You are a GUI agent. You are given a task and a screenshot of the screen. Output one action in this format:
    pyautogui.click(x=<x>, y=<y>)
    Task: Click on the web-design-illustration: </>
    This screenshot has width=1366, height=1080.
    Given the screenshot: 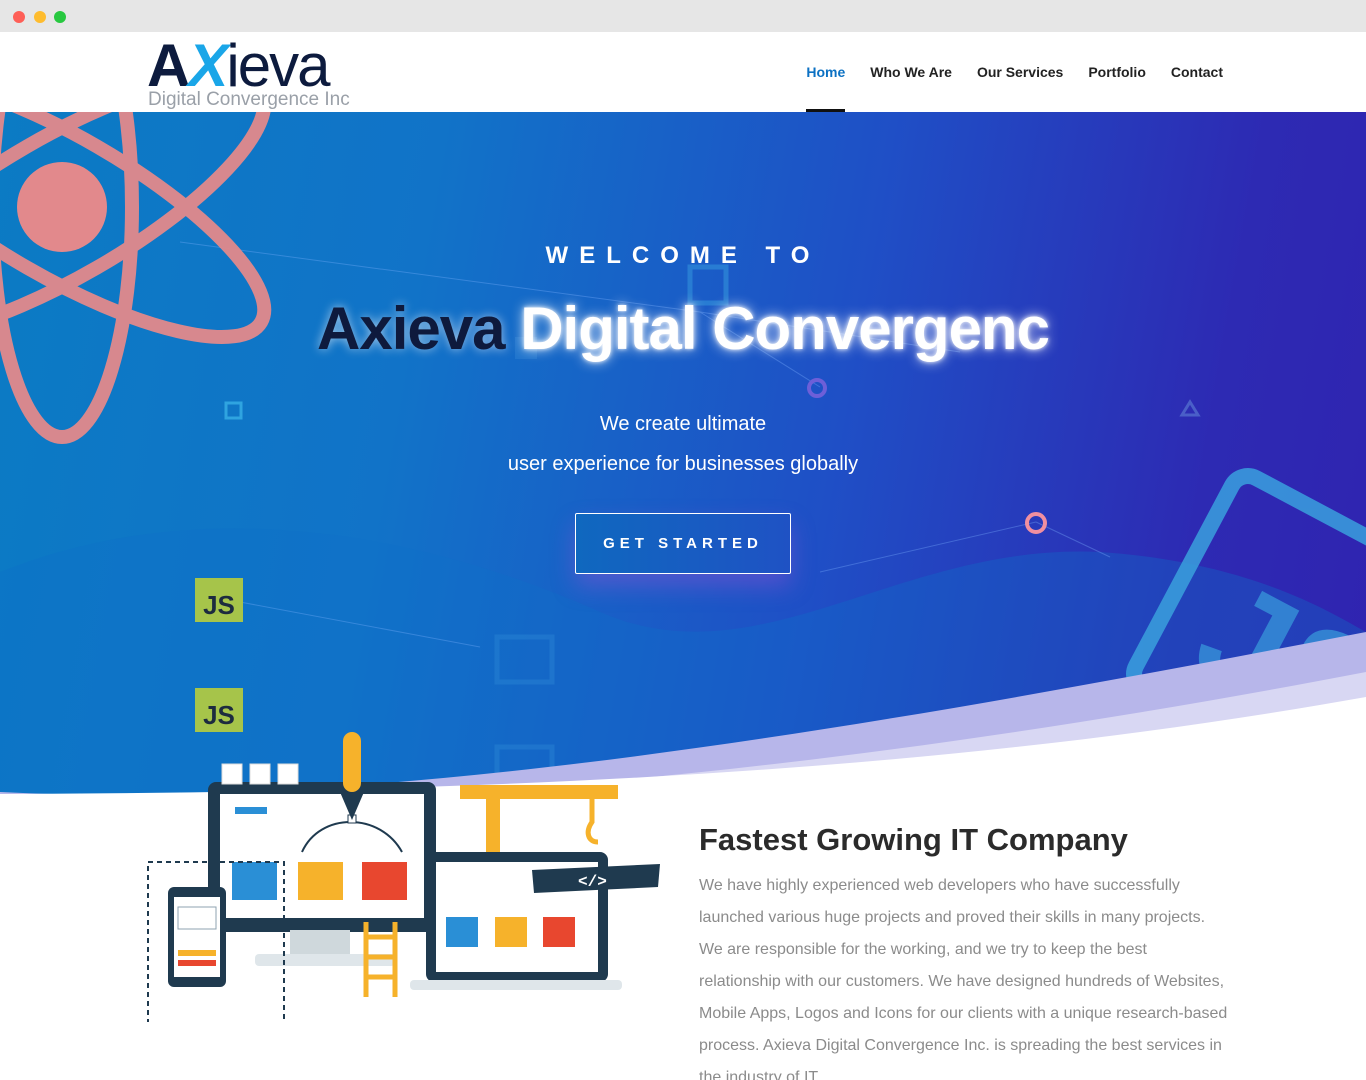 What is the action you would take?
    pyautogui.click(x=403, y=877)
    